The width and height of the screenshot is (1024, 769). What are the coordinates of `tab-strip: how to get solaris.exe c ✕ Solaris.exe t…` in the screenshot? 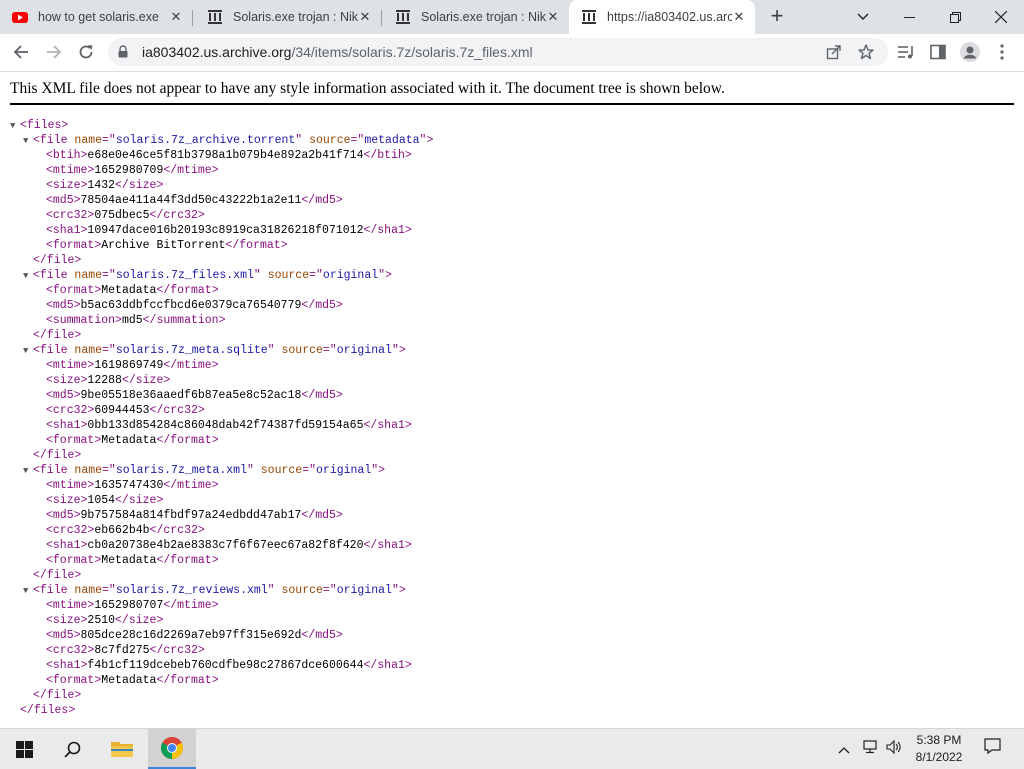 It's located at (512, 17).